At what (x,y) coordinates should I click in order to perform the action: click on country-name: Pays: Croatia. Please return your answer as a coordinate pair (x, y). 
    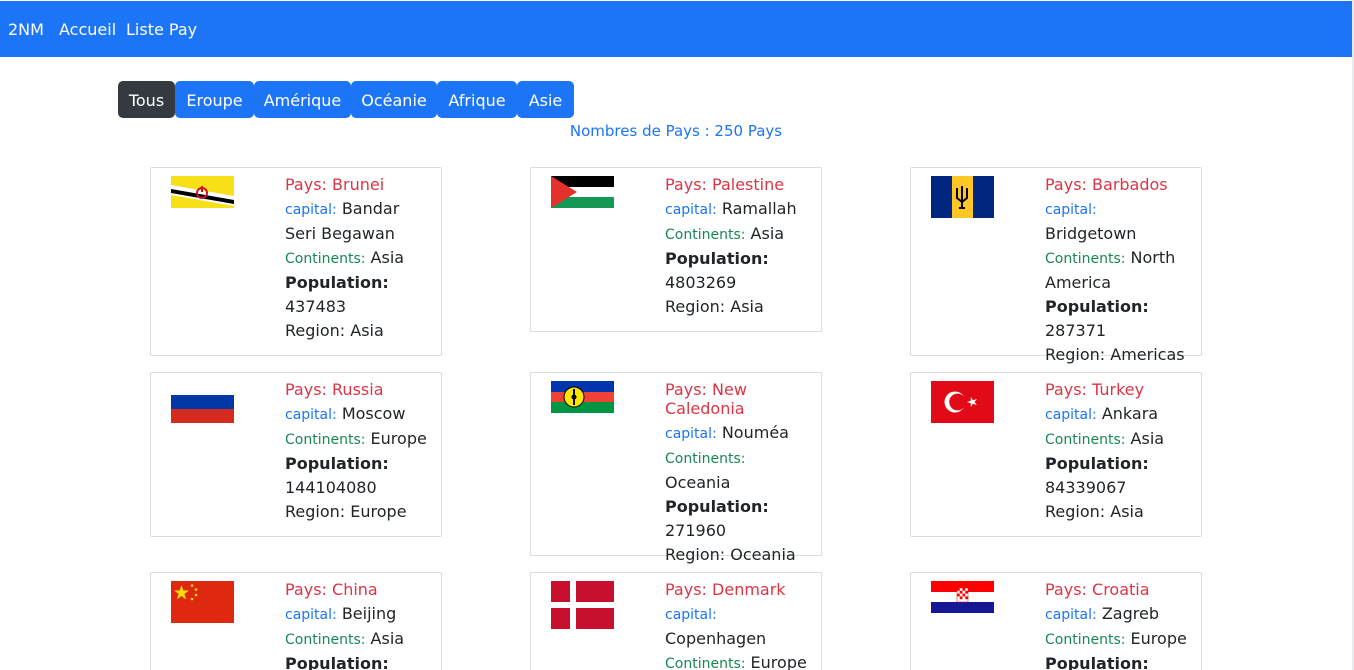
    Looking at the image, I should click on (1097, 589).